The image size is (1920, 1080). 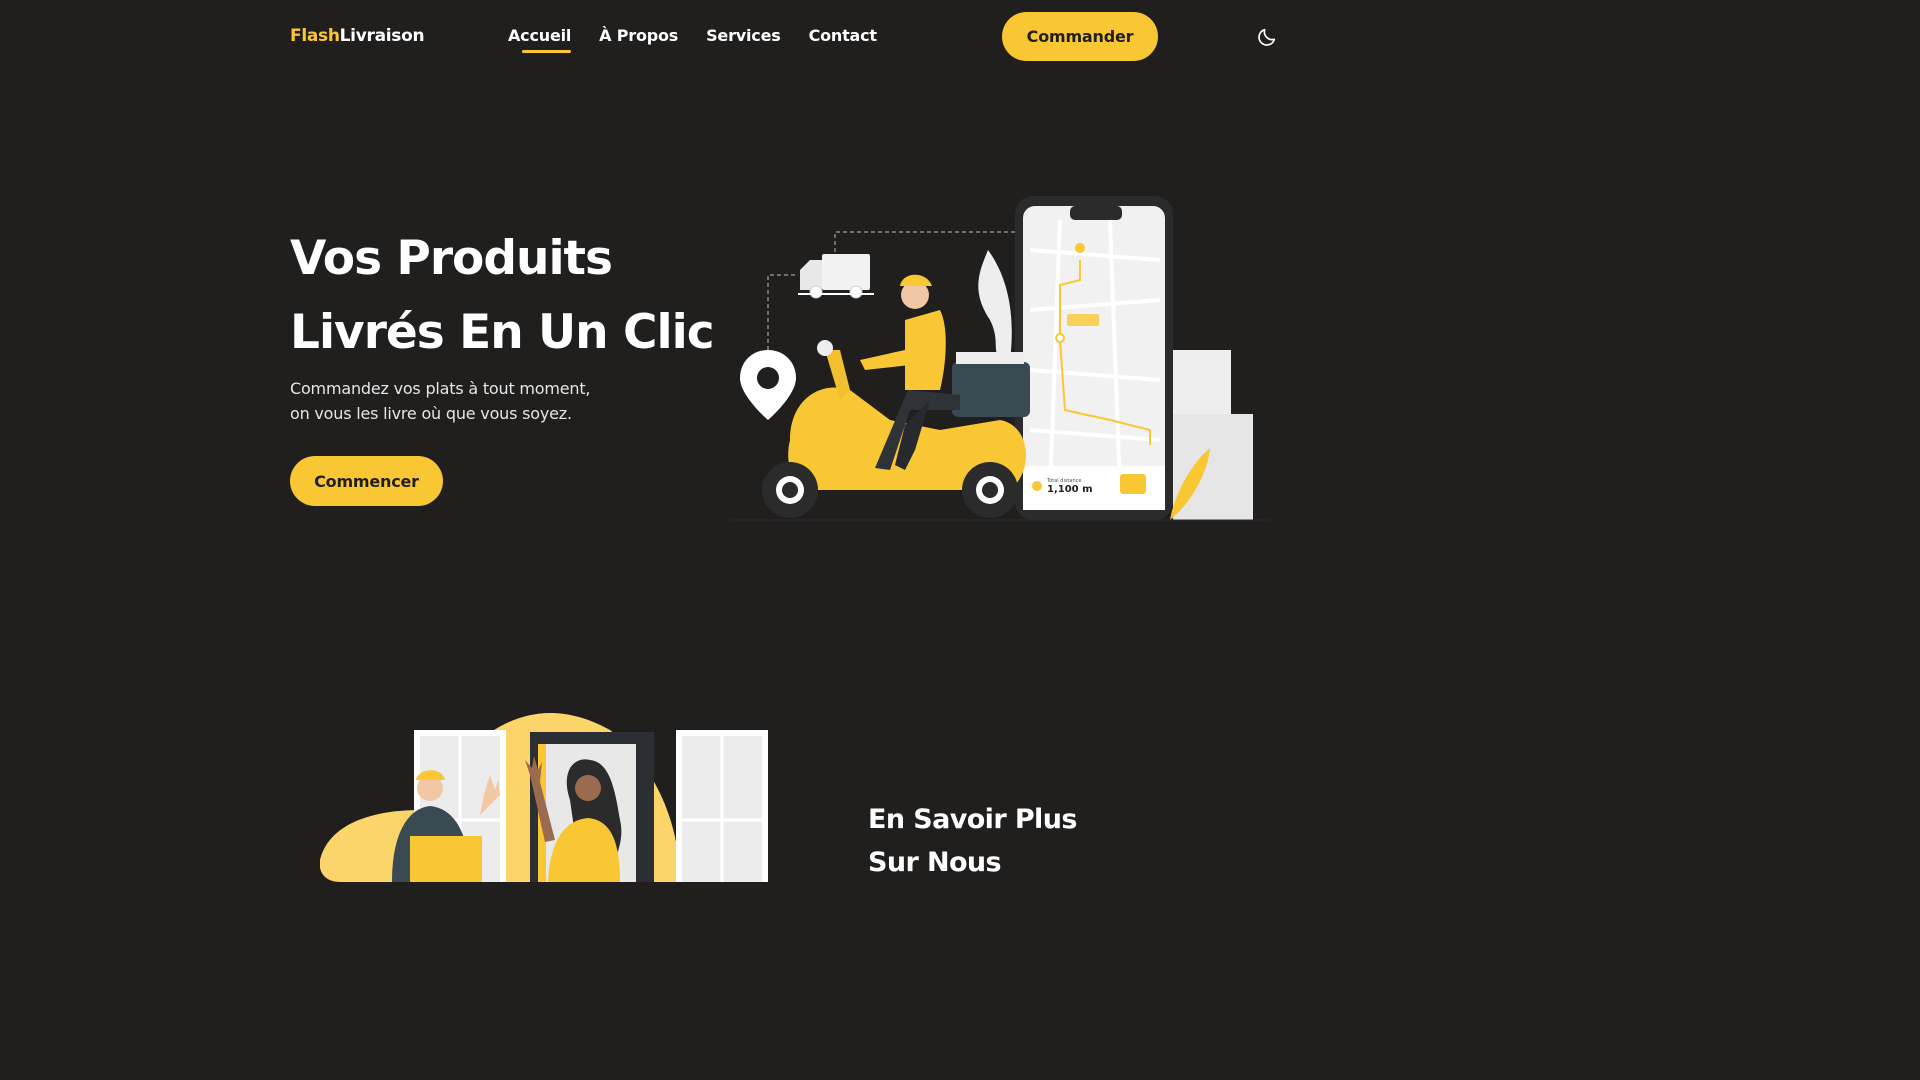 I want to click on logo: FlashLivraison, so click(x=357, y=36).